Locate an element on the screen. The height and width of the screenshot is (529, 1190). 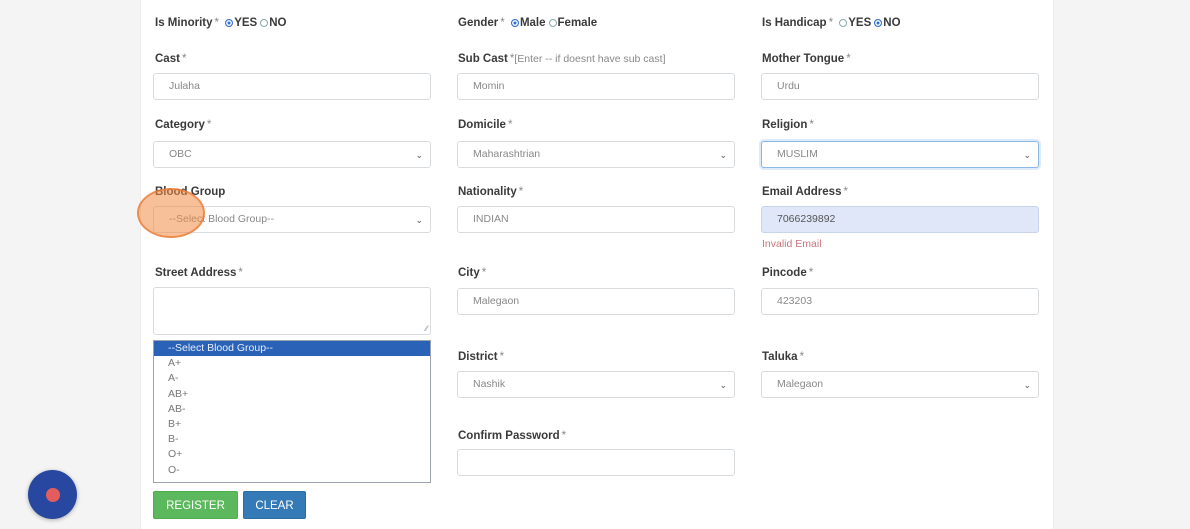
dropdown-option: A+ is located at coordinates (292, 363).